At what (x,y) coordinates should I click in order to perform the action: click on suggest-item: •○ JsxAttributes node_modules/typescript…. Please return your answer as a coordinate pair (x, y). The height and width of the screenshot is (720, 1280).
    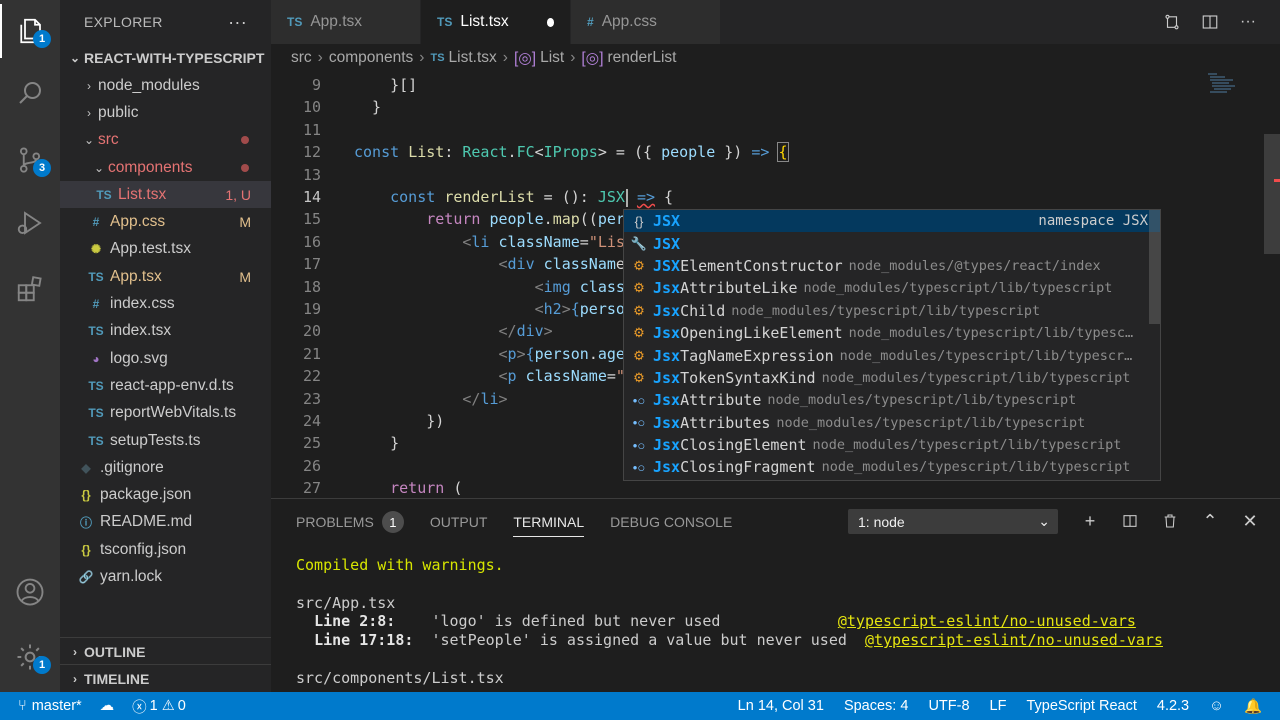
    Looking at the image, I should click on (892, 423).